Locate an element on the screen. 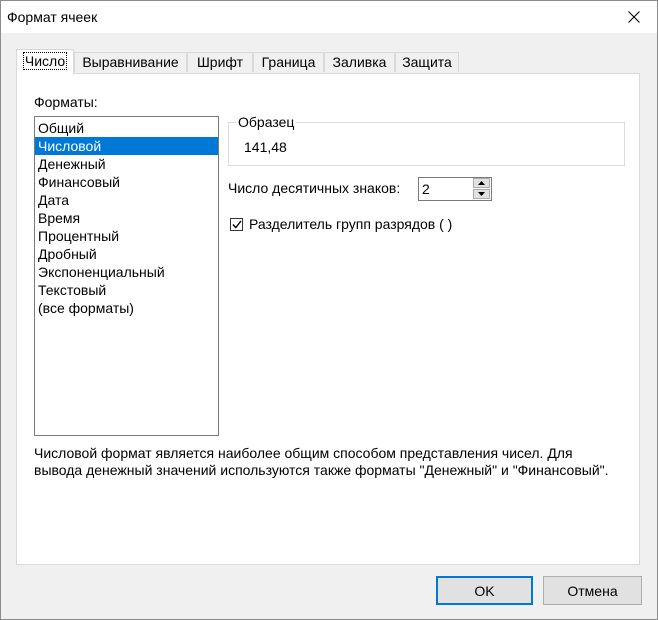 The image size is (658, 620). decimals-input is located at coordinates (444, 189).